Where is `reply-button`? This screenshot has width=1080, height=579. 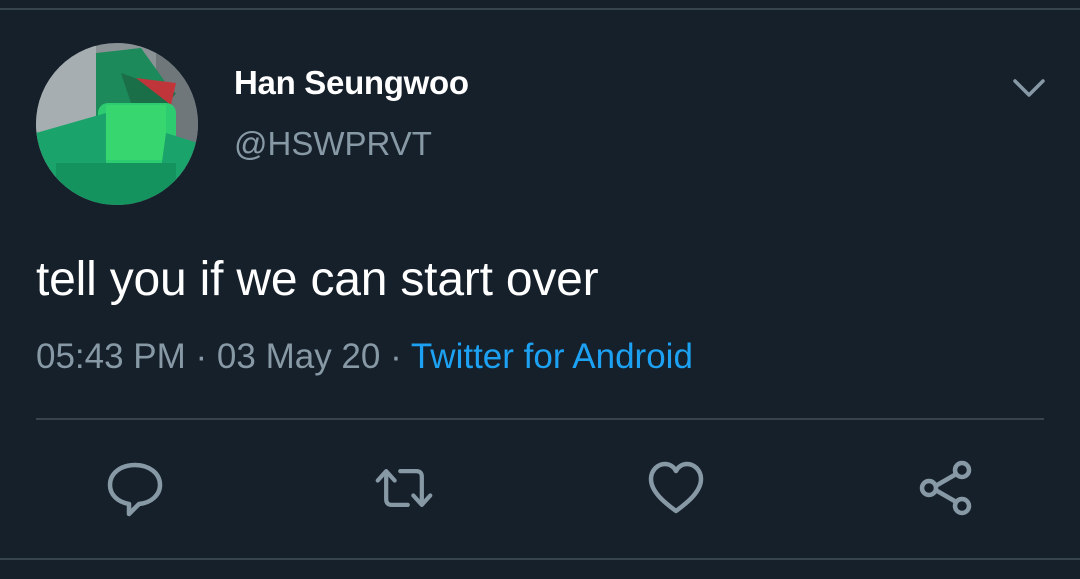 reply-button is located at coordinates (135, 488).